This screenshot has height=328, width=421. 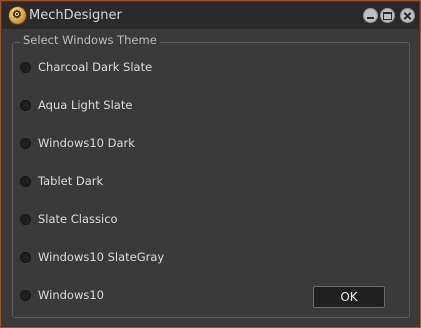 I want to click on theme-option-label: Charcoal Dark Slate, so click(x=95, y=67).